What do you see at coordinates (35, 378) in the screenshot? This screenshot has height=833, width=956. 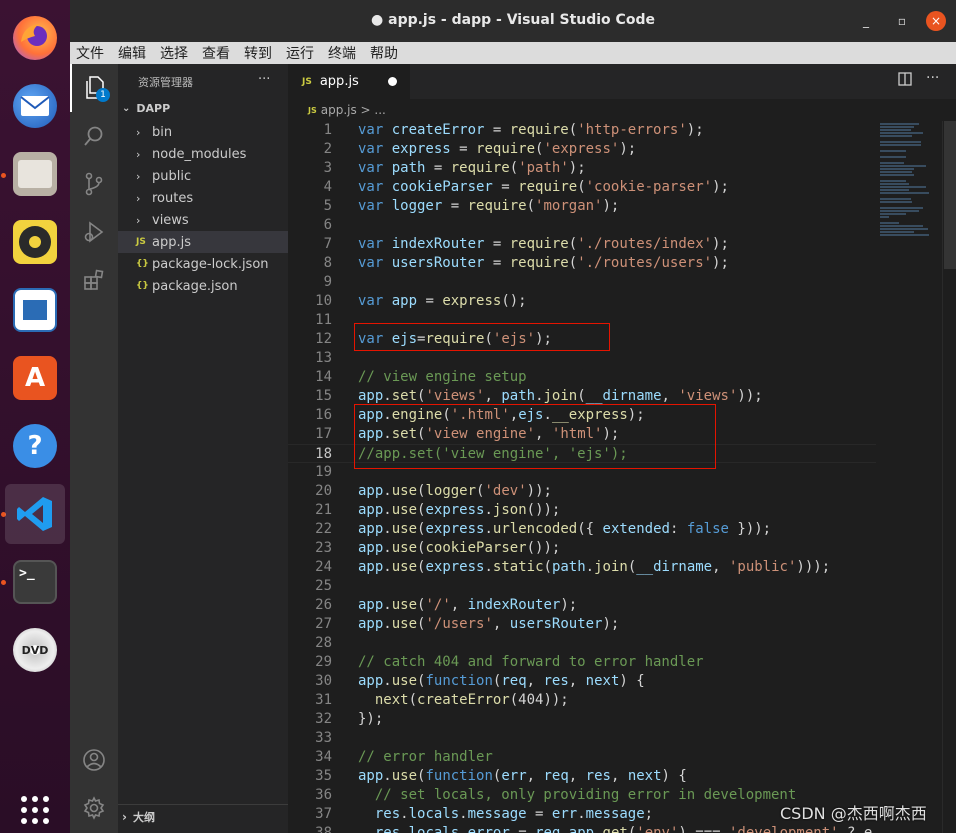 I see `dock-software: A` at bounding box center [35, 378].